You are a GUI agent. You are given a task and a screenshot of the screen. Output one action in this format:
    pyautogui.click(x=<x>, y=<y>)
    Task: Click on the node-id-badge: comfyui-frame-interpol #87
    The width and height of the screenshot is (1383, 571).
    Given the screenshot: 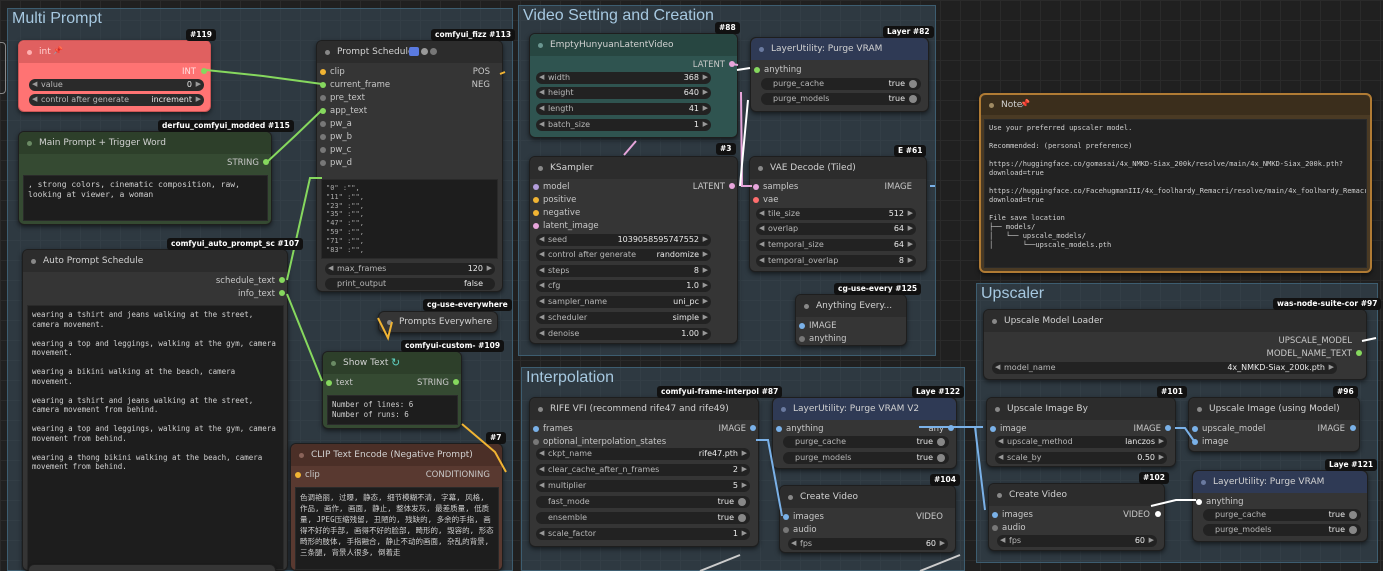 What is the action you would take?
    pyautogui.click(x=720, y=392)
    